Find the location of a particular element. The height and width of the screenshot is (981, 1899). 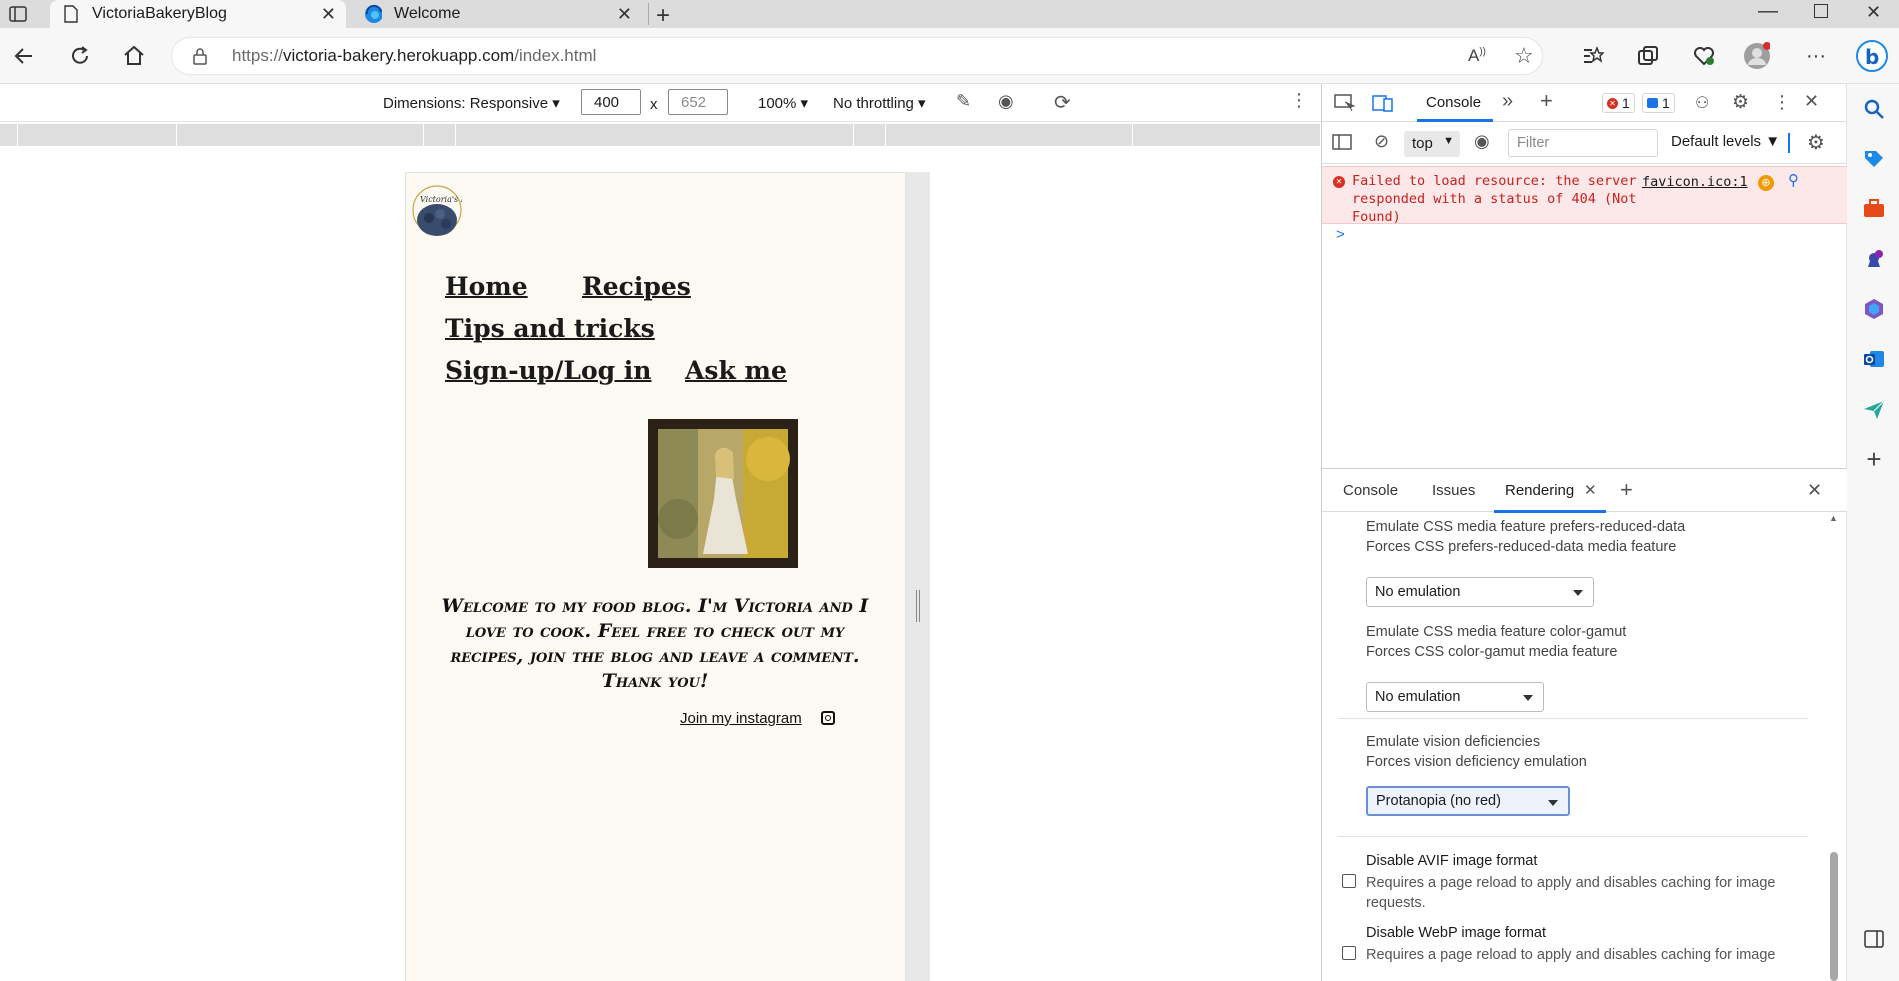

site-logo: Victoria's Bakery is located at coordinates (450, 210).